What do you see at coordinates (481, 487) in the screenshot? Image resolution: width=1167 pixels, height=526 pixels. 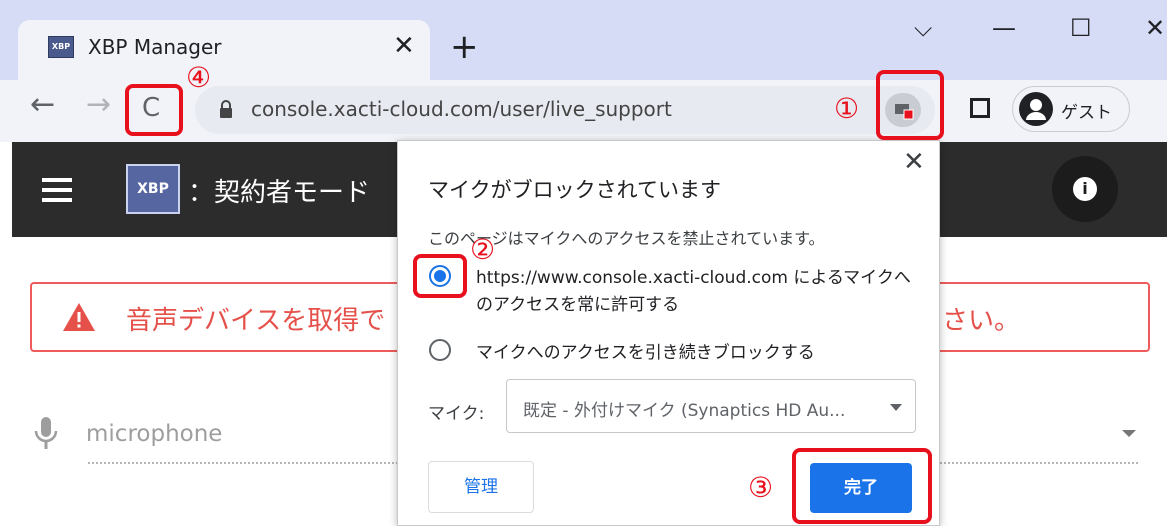 I see `manage-button: 管理` at bounding box center [481, 487].